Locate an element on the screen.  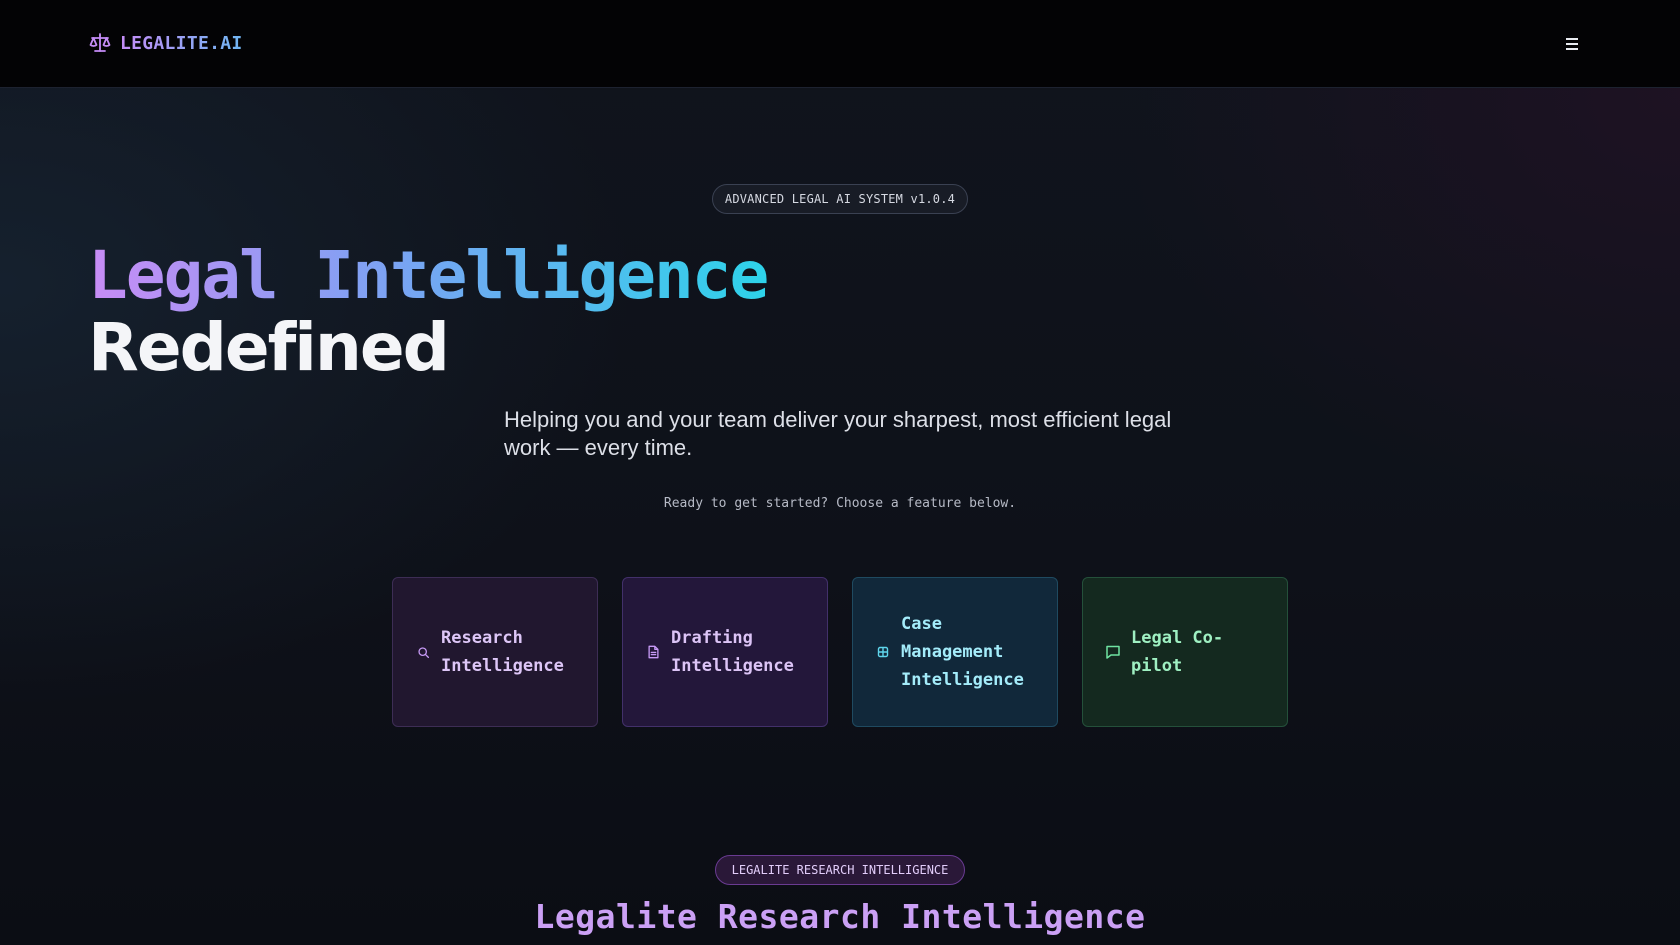
feature-card-case-management-intelligence: Case Management Intelligence is located at coordinates (955, 652).